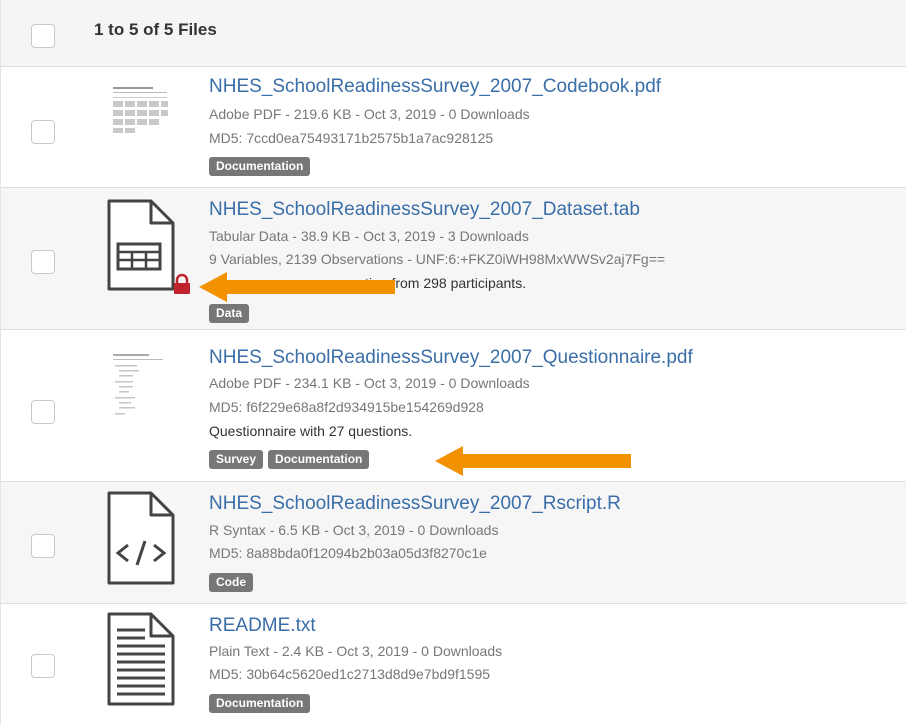 This screenshot has height=724, width=906. What do you see at coordinates (533, 463) in the screenshot?
I see `arrow-annotation-tags` at bounding box center [533, 463].